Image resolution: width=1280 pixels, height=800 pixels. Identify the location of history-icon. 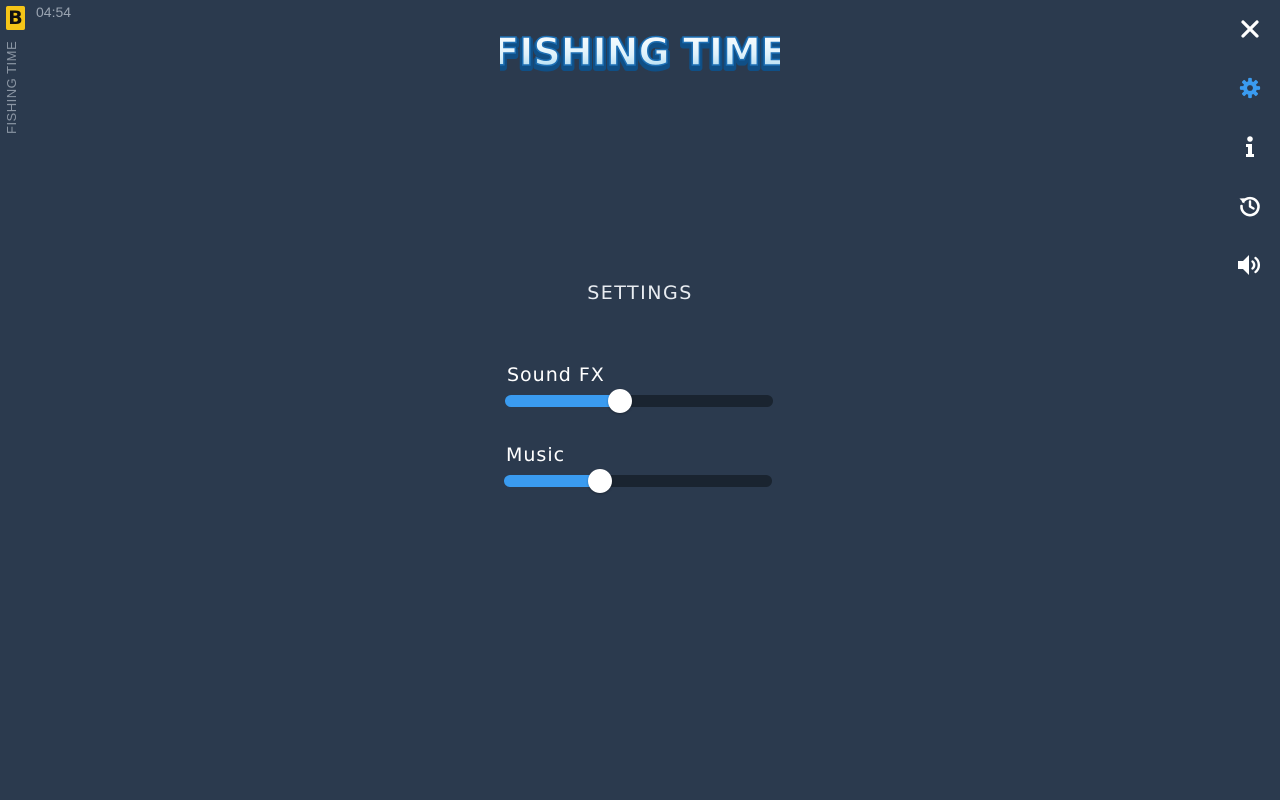
(1249, 206).